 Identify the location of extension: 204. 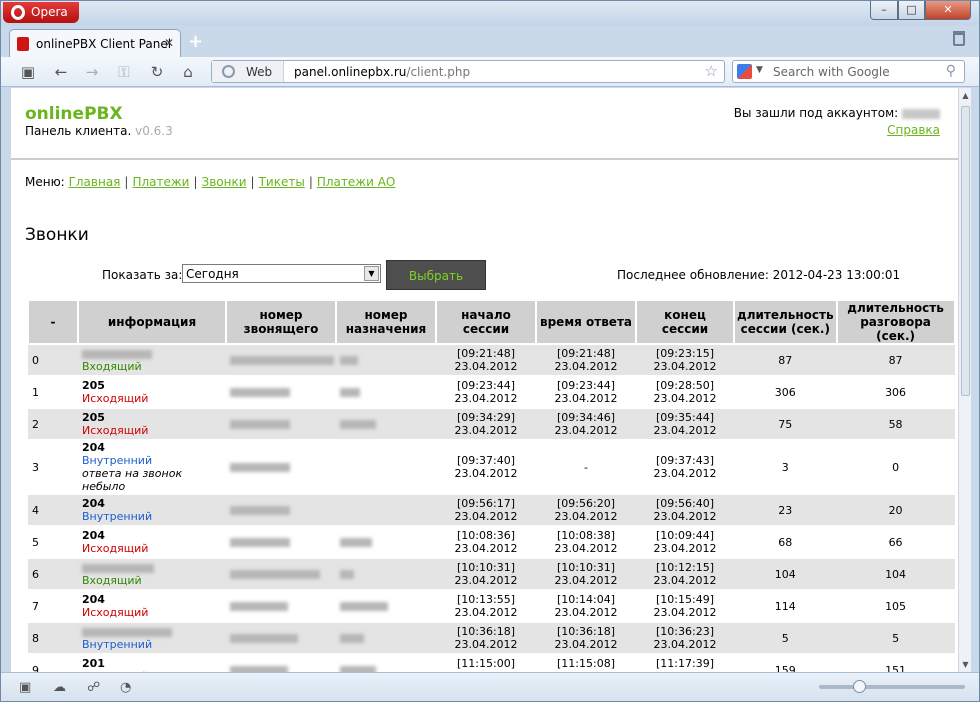
(93, 447).